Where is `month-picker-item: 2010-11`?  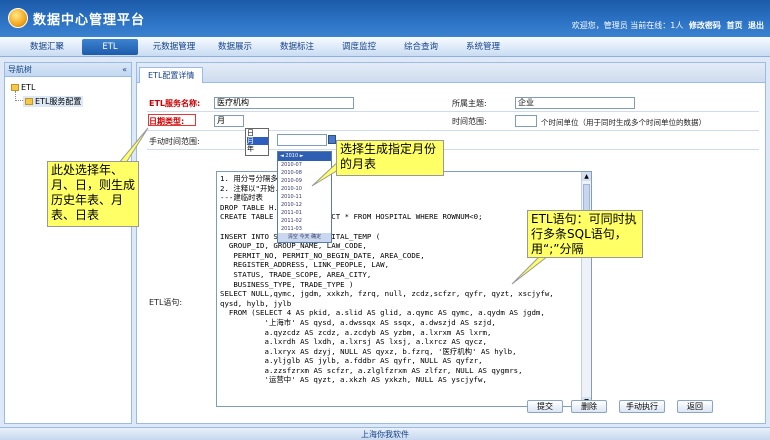
month-picker-item: 2010-11 is located at coordinates (304, 197).